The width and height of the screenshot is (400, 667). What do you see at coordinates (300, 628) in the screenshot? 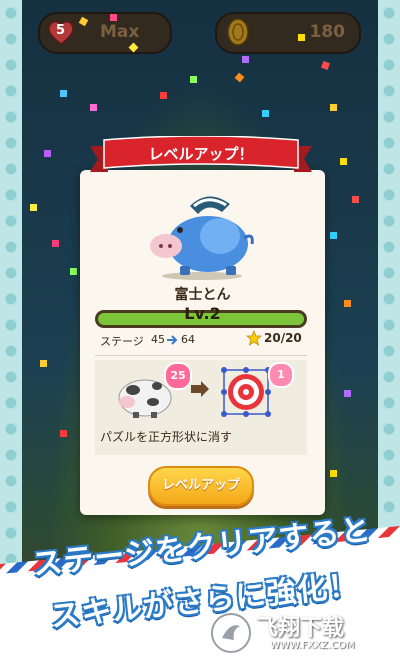
I see `watermark-text: 飞翔下载` at bounding box center [300, 628].